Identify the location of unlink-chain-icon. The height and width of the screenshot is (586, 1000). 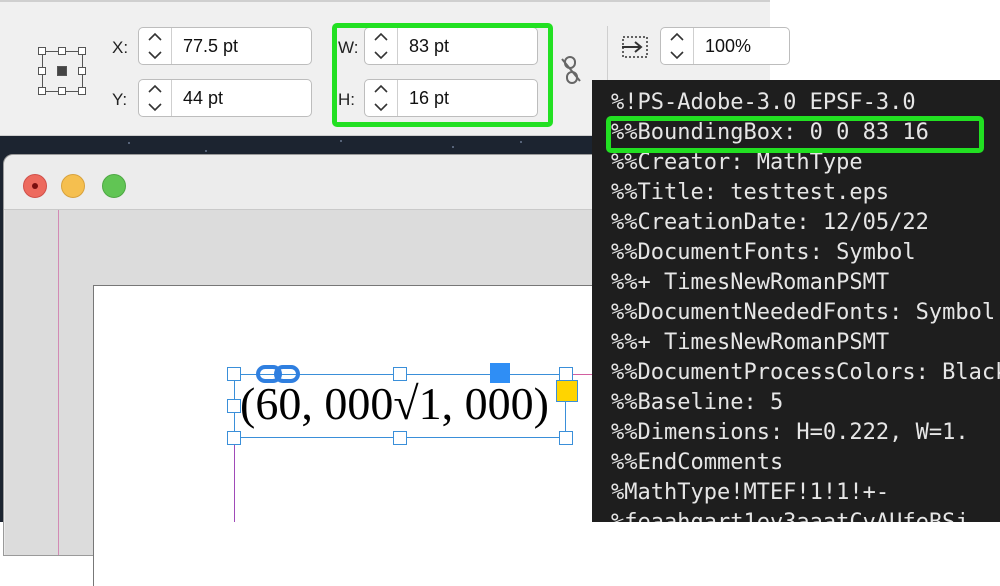
(571, 70).